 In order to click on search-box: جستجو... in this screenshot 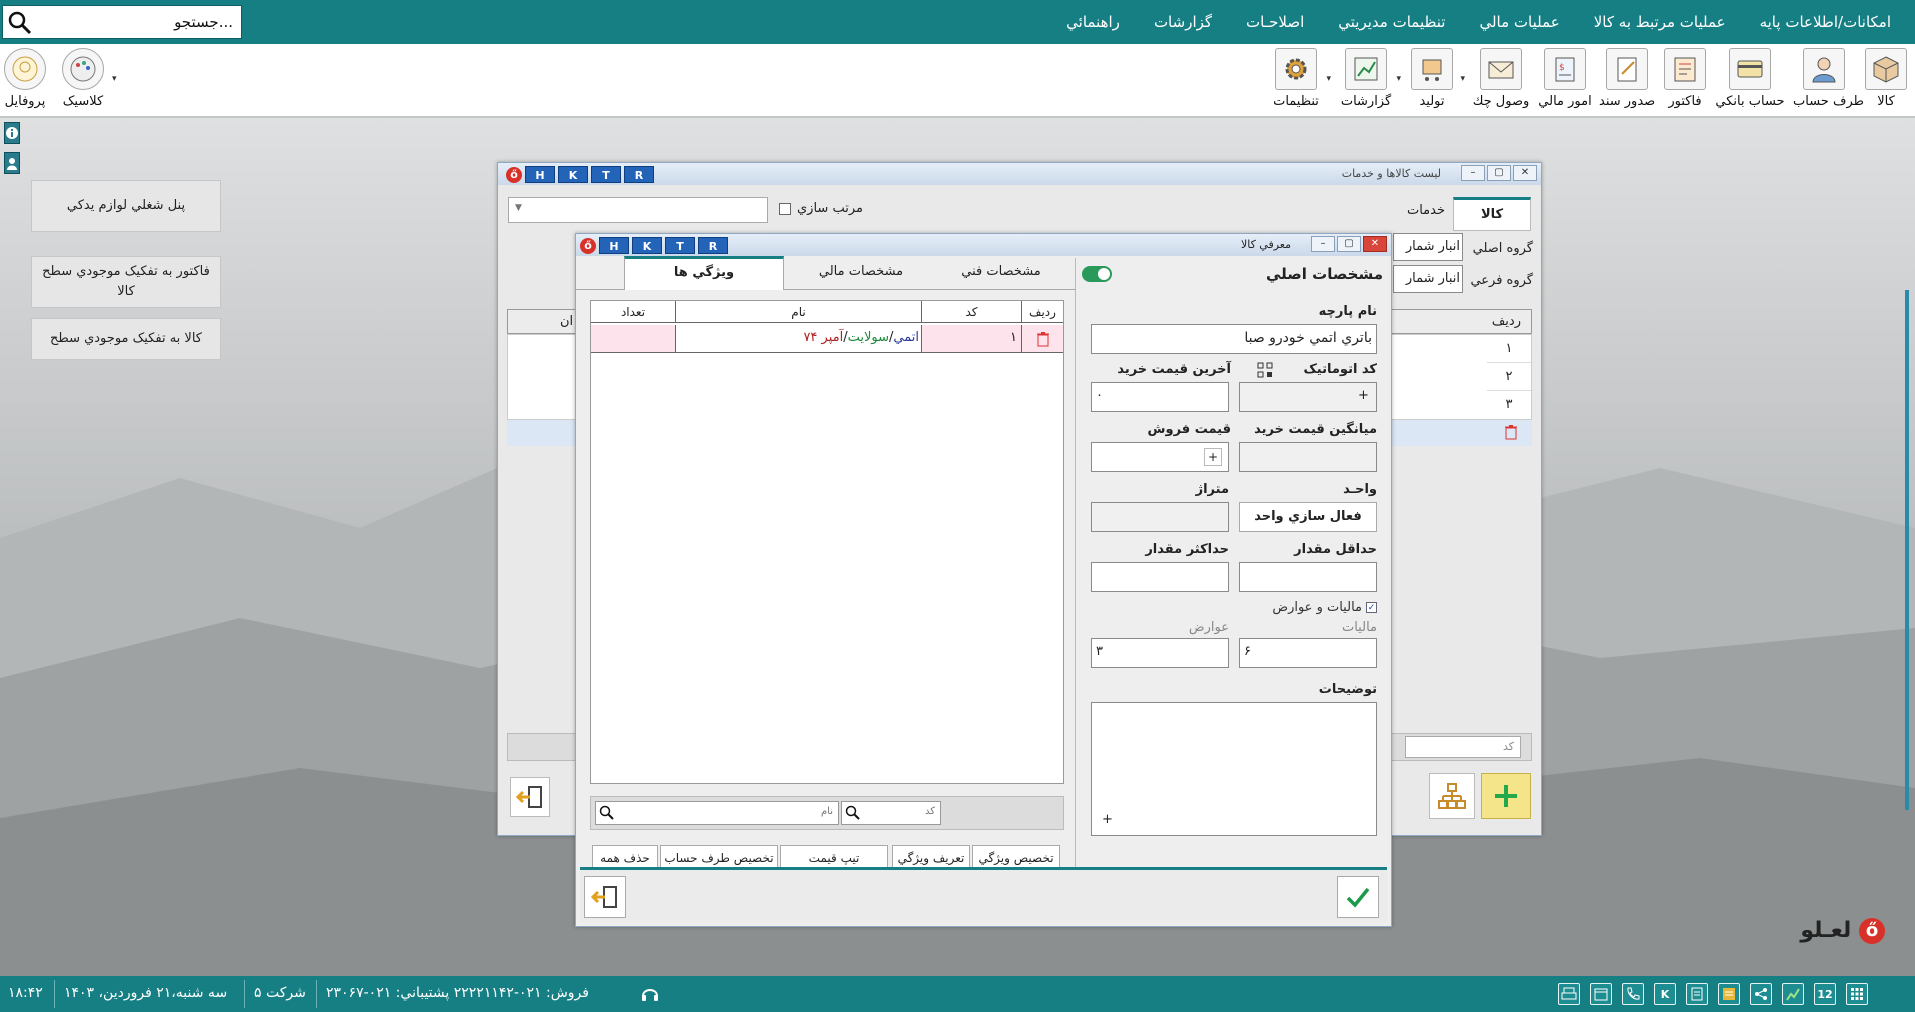, I will do `click(122, 22)`.